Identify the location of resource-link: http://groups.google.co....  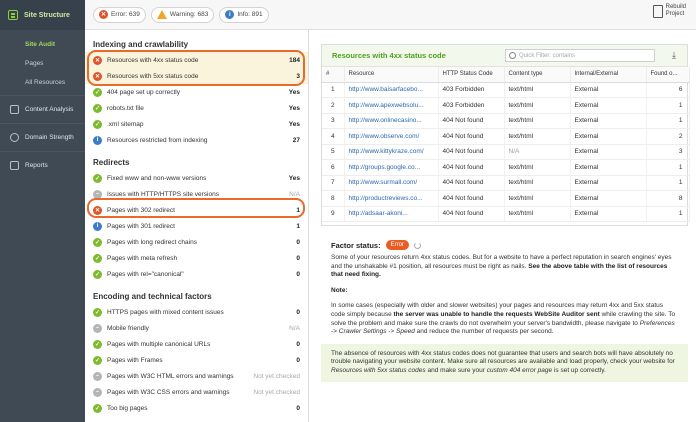
(391, 167).